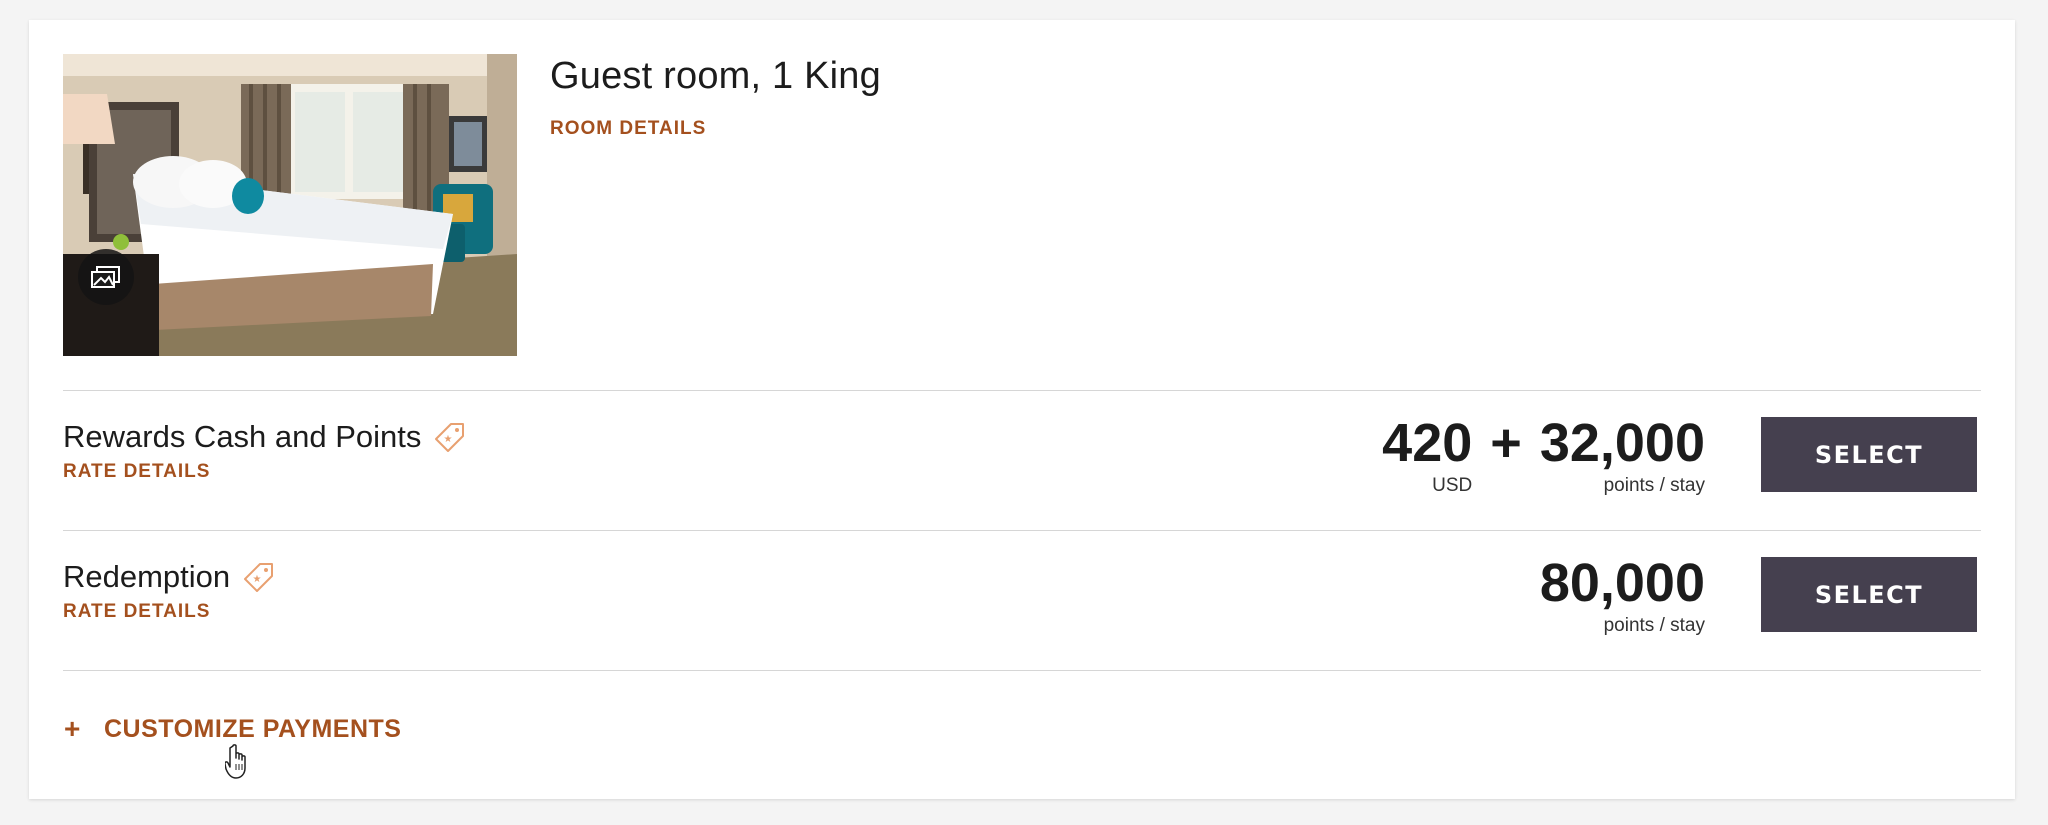  Describe the element at coordinates (1622, 583) in the screenshot. I see `points-amount: 80,000` at that location.